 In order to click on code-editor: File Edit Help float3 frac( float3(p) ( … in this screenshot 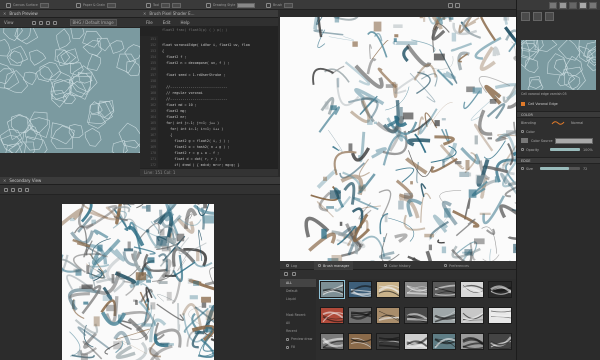, I will do `click(209, 97)`.